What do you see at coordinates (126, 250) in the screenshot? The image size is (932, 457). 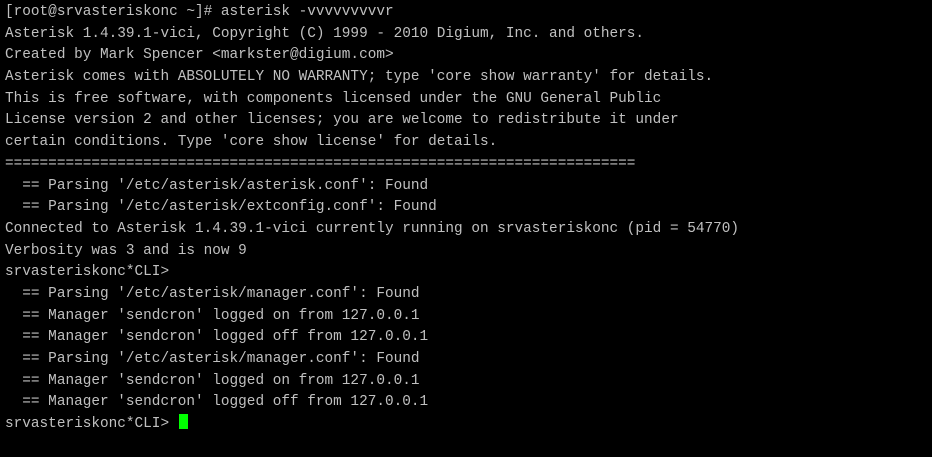 I see `terminal-line: Verbosity was 3 and is now 9` at bounding box center [126, 250].